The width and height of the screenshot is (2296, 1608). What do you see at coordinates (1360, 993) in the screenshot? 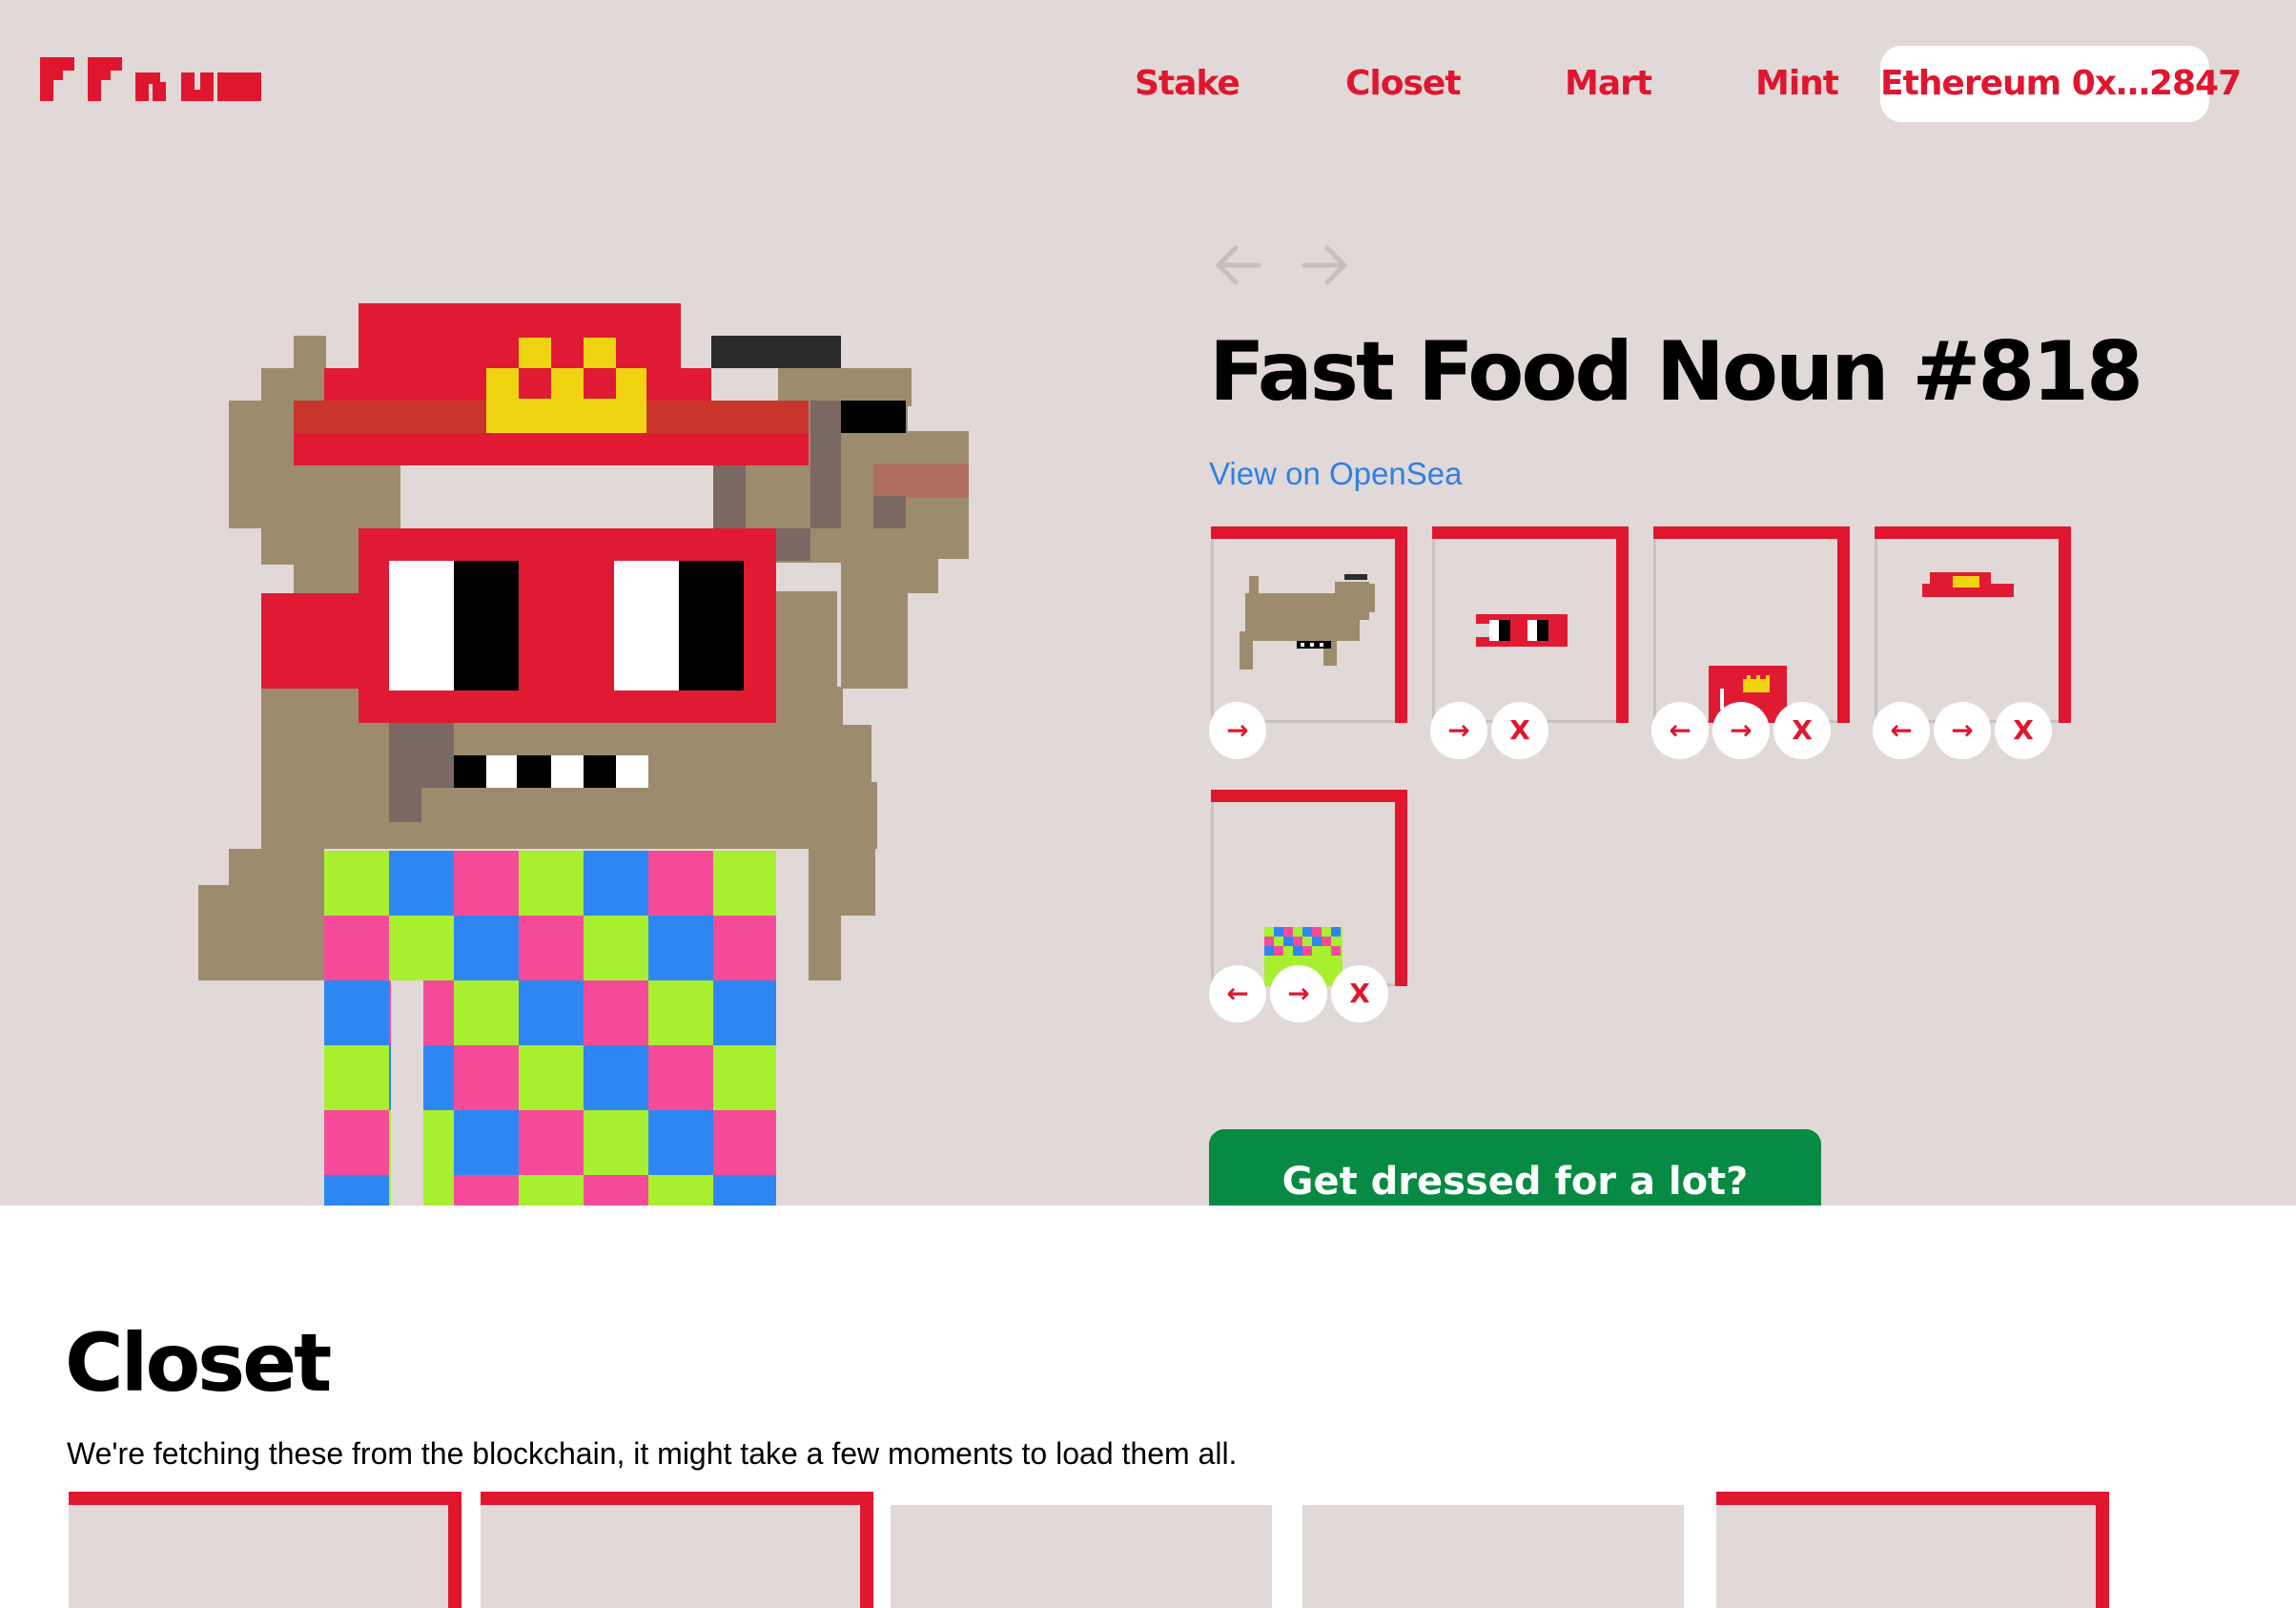
I see `trait-pants-remove-button: X` at bounding box center [1360, 993].